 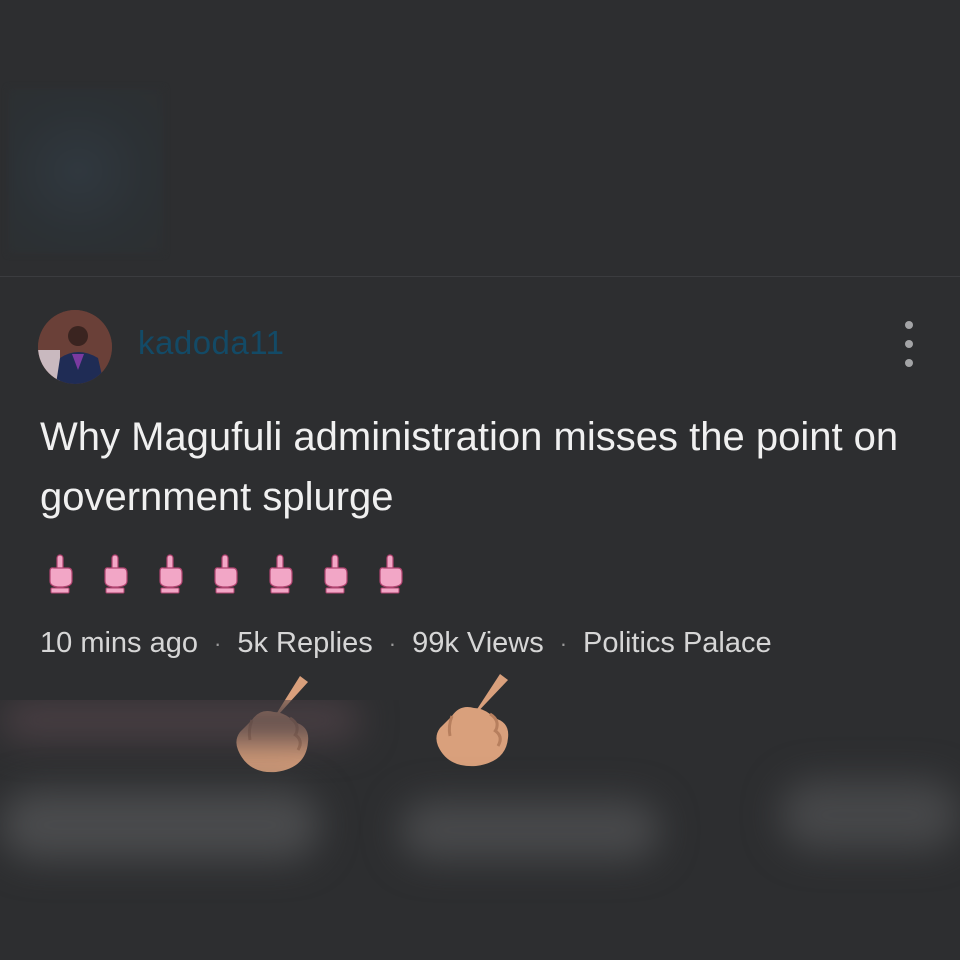 What do you see at coordinates (86, 171) in the screenshot?
I see `previous-post-thumbnail` at bounding box center [86, 171].